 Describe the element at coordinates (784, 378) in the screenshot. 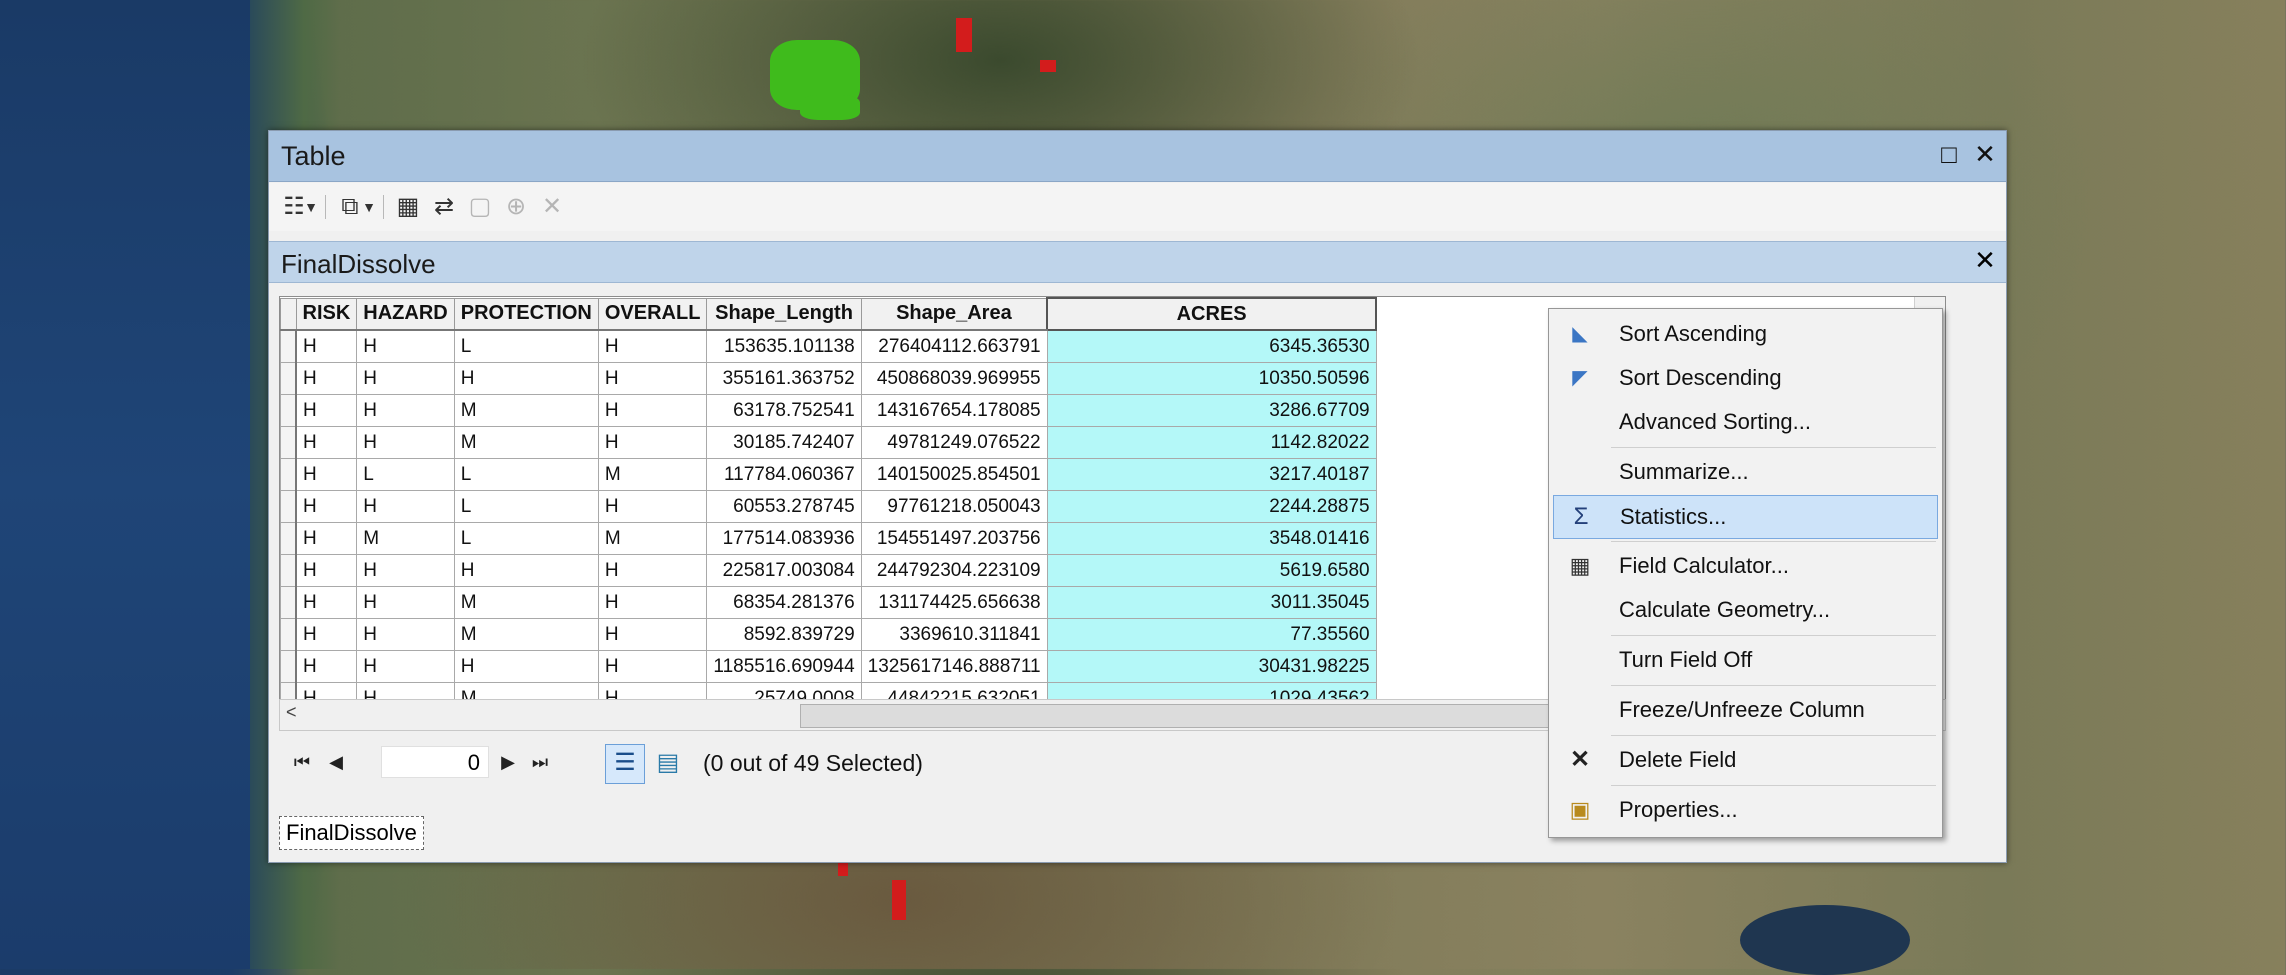

I see `table-cell: 355161.363752` at that location.